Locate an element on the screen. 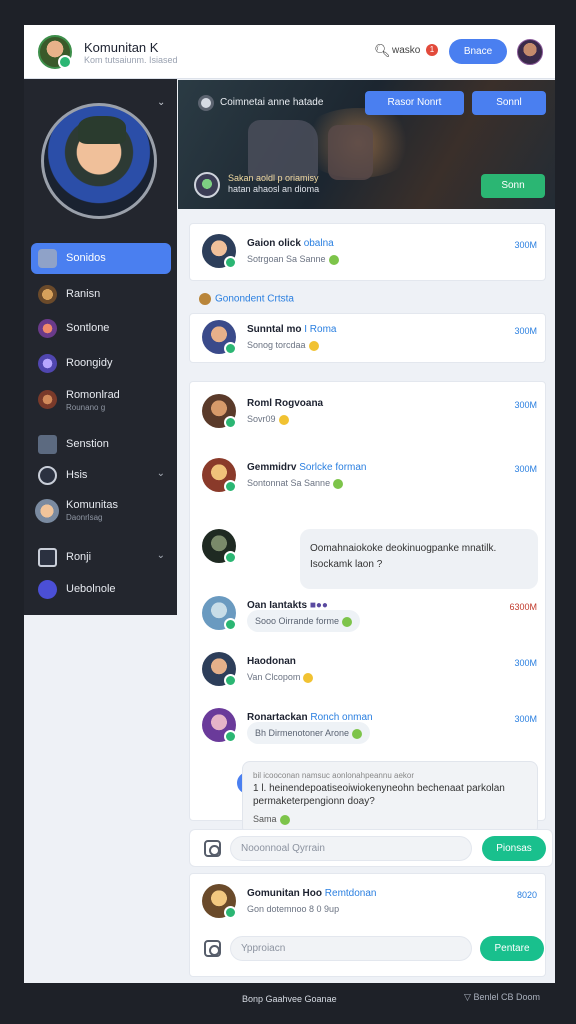 Image resolution: width=576 pixels, height=1024 pixels. composer: Nooonnoal Qyrrain Pionsas is located at coordinates (371, 848).